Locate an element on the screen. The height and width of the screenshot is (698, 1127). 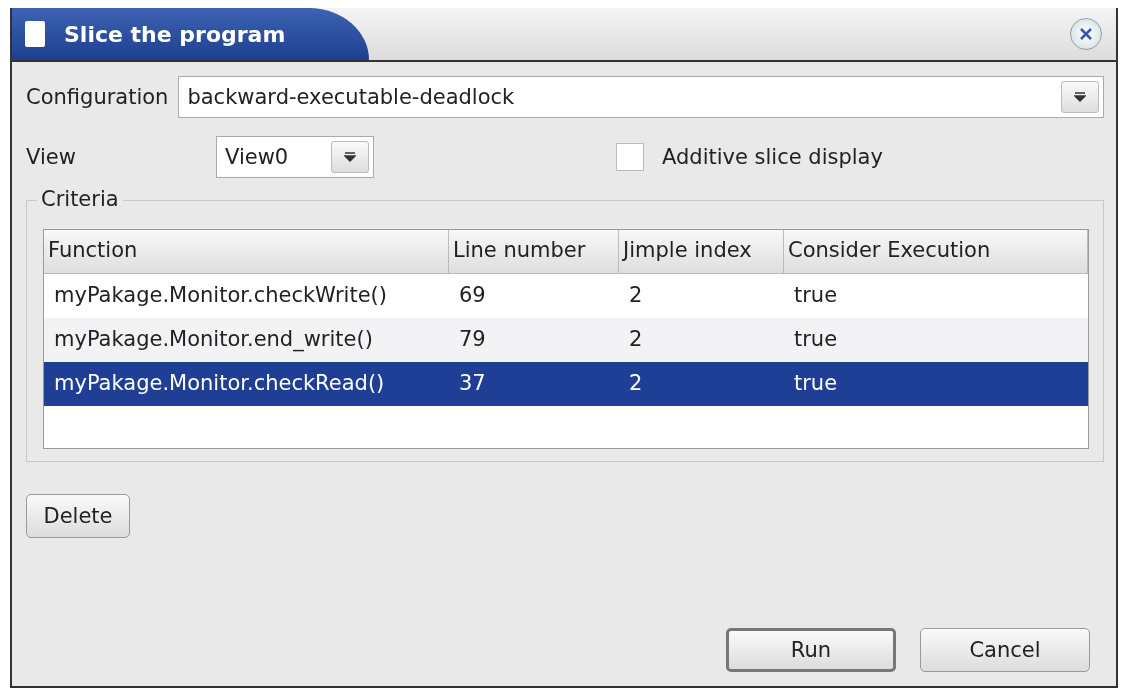
close-icon is located at coordinates (1086, 34).